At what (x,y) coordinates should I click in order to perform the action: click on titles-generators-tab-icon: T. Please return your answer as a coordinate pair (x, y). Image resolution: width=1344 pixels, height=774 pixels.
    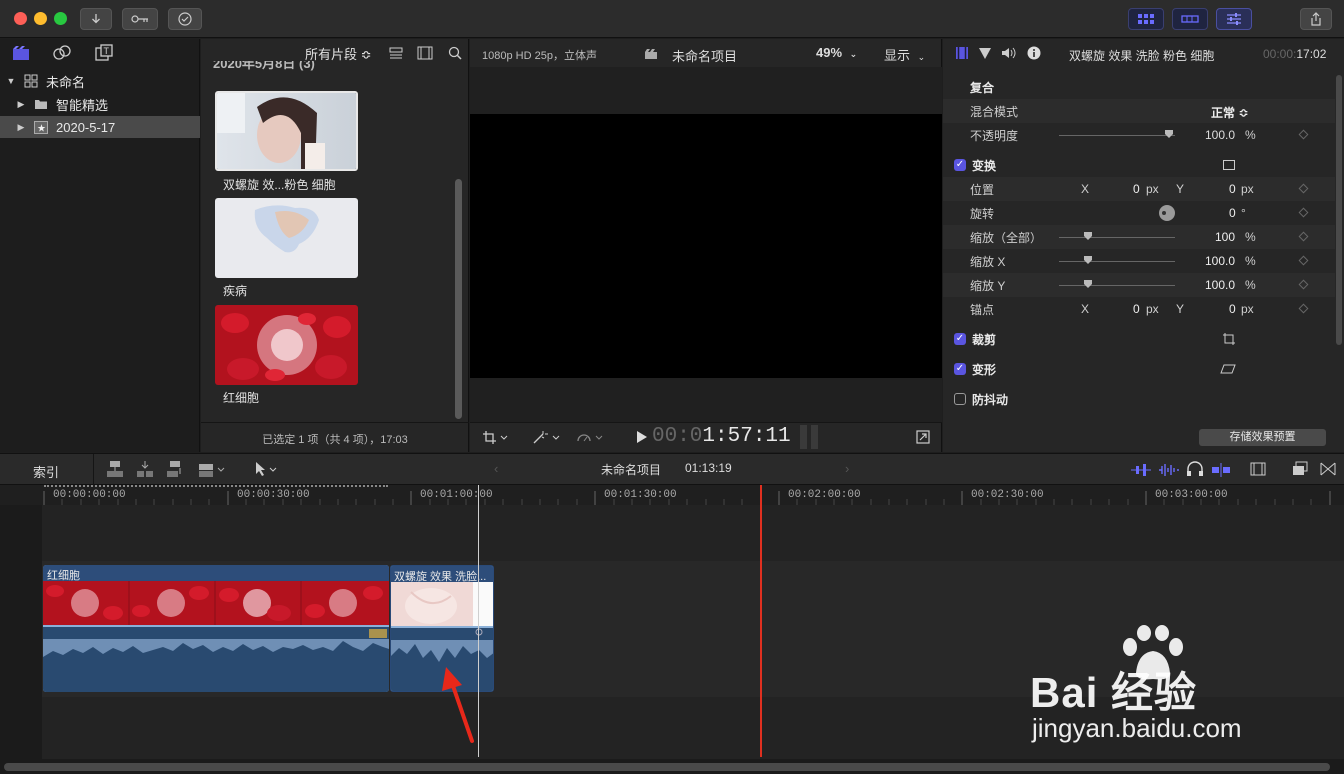
    Looking at the image, I should click on (104, 54).